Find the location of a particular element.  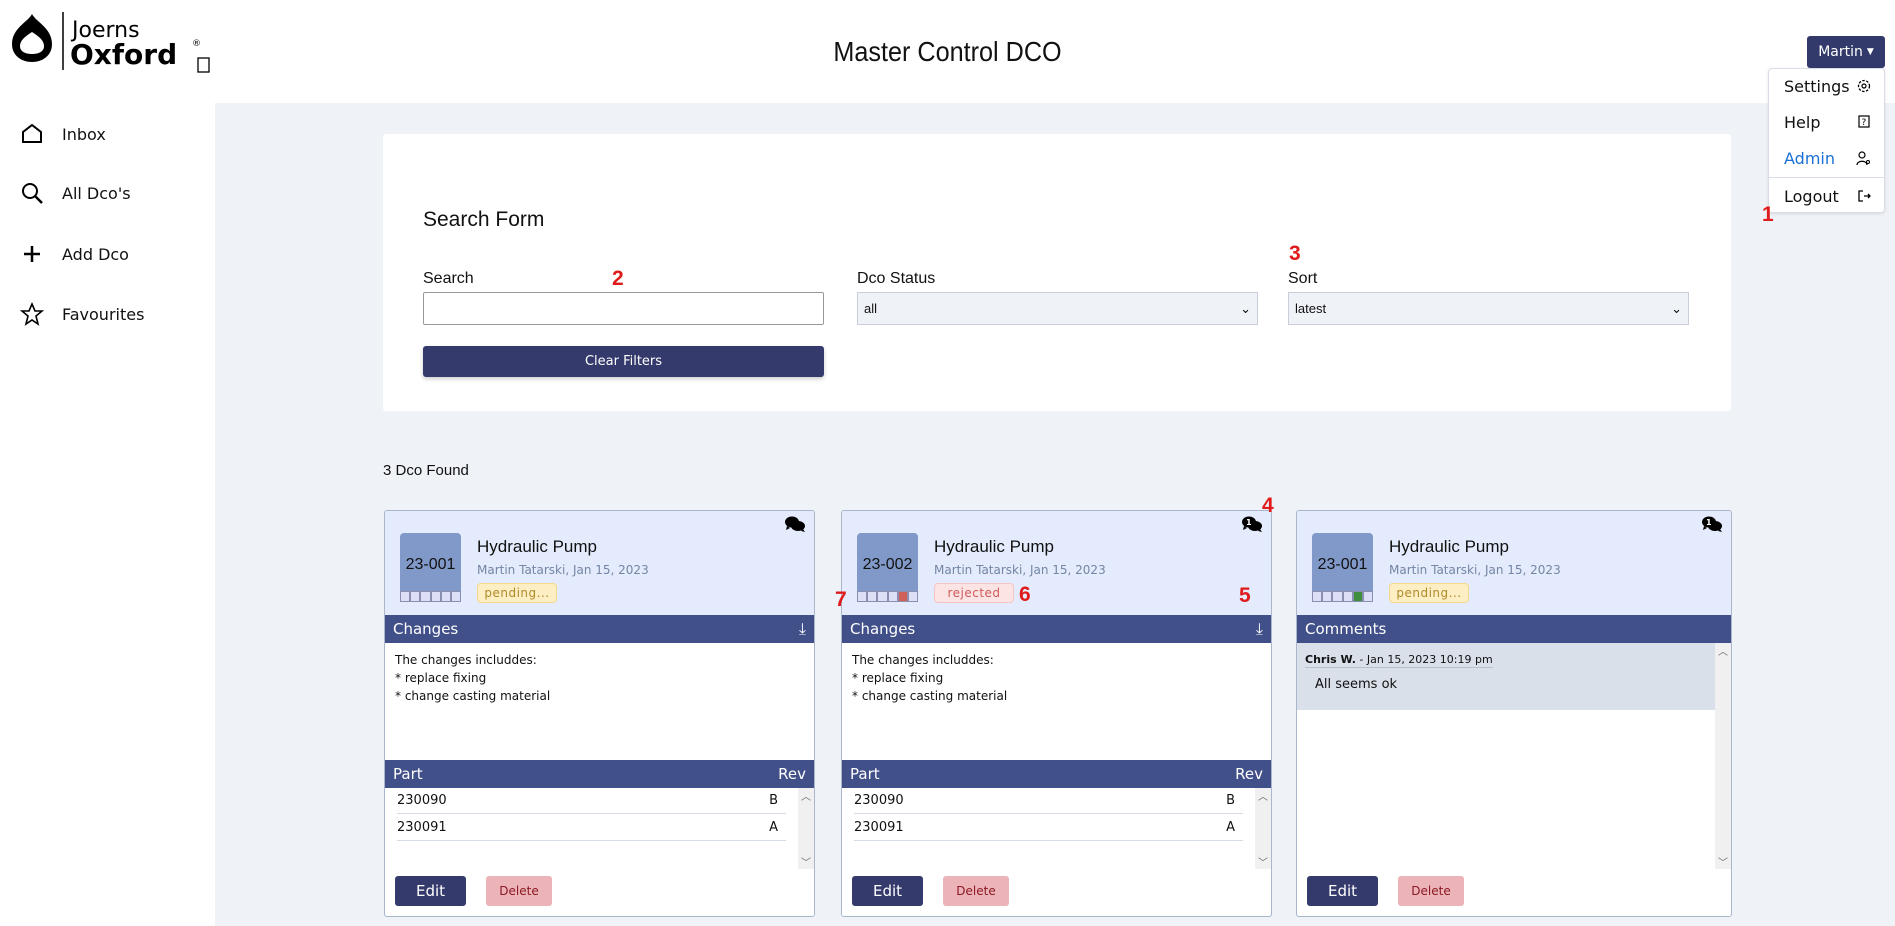

sidebar-label: Favourites is located at coordinates (103, 314).